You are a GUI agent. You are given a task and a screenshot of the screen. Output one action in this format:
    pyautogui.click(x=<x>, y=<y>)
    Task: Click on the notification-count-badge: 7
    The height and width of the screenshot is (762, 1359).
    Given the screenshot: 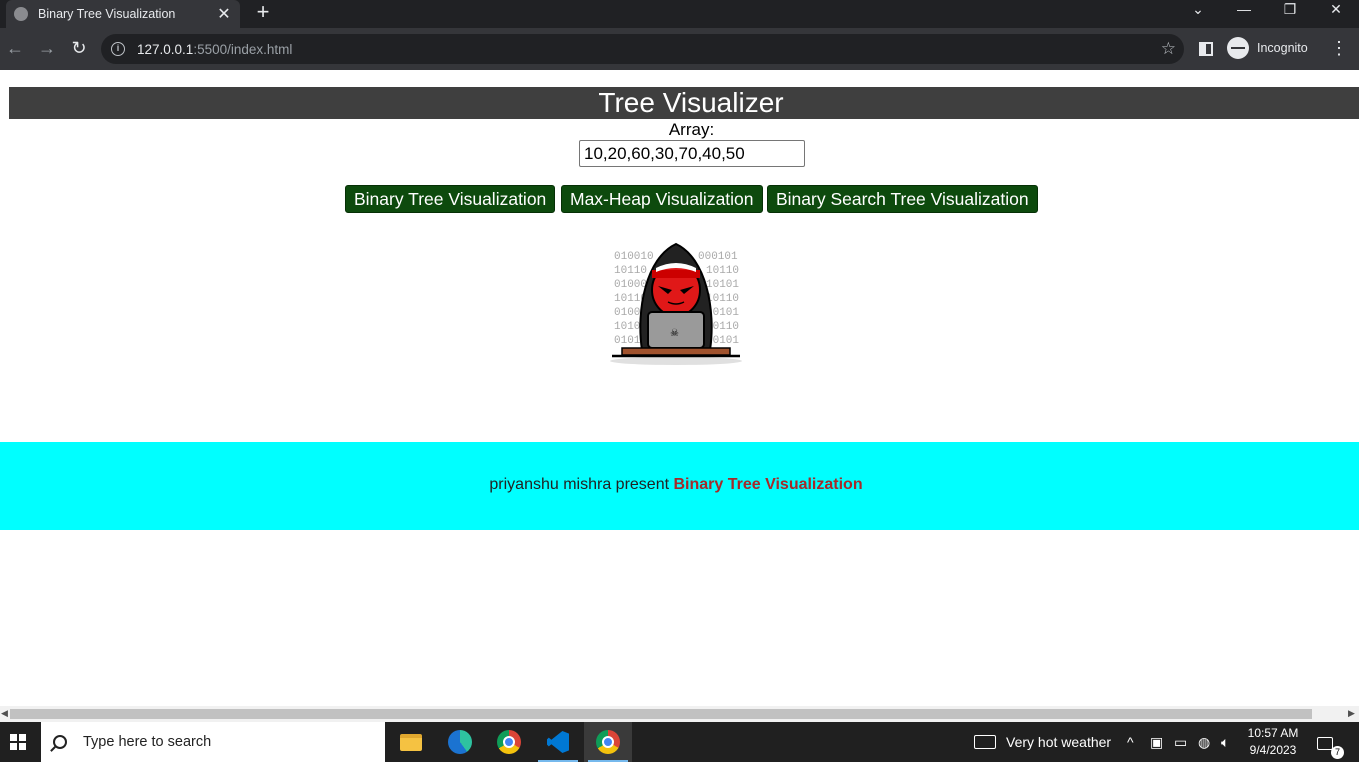 What is the action you would take?
    pyautogui.click(x=1337, y=752)
    